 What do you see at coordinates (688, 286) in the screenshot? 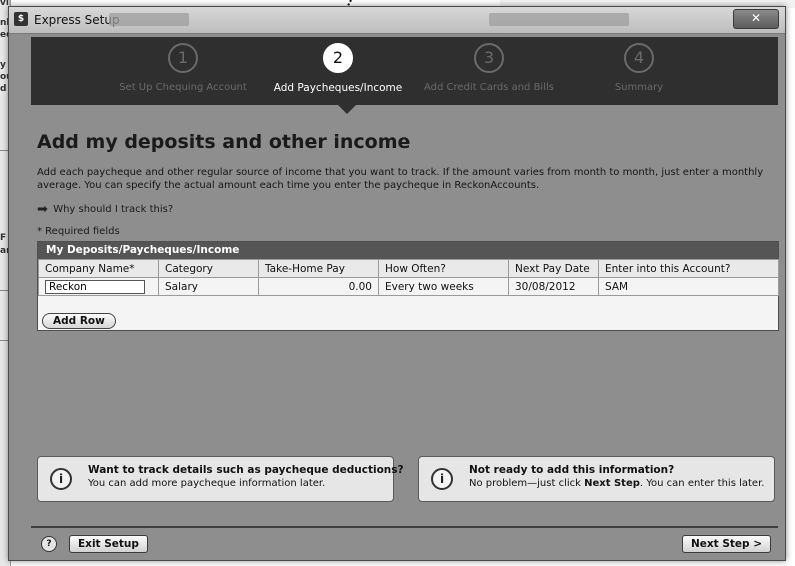
I see `account-cell: SAM` at bounding box center [688, 286].